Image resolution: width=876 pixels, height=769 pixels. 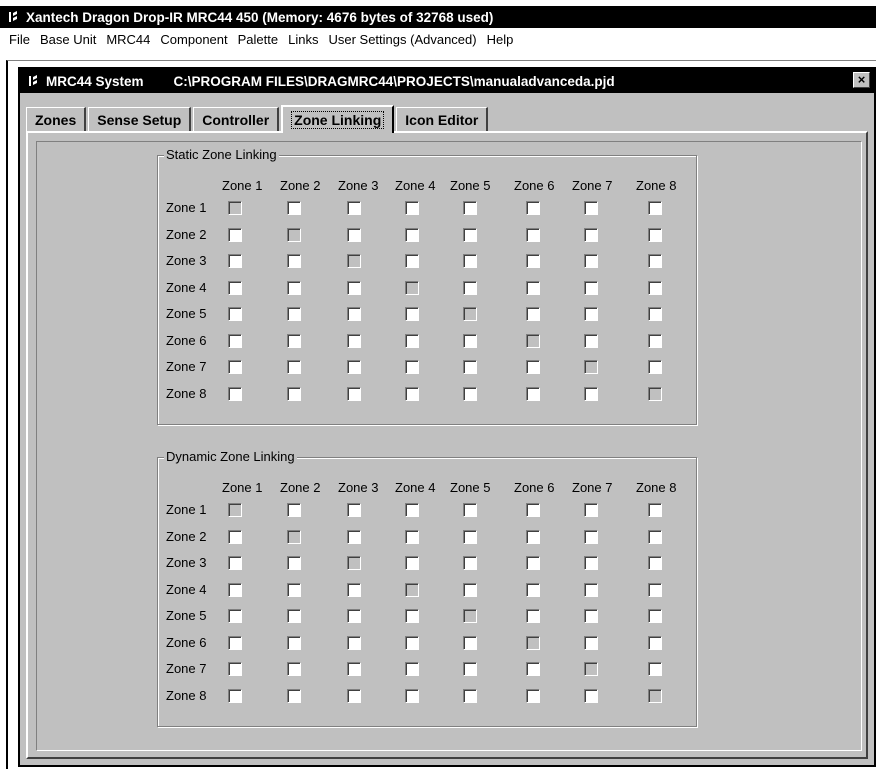 What do you see at coordinates (402, 39) in the screenshot?
I see `menu-item-user-settings-advanced: User Settings (Advanced)` at bounding box center [402, 39].